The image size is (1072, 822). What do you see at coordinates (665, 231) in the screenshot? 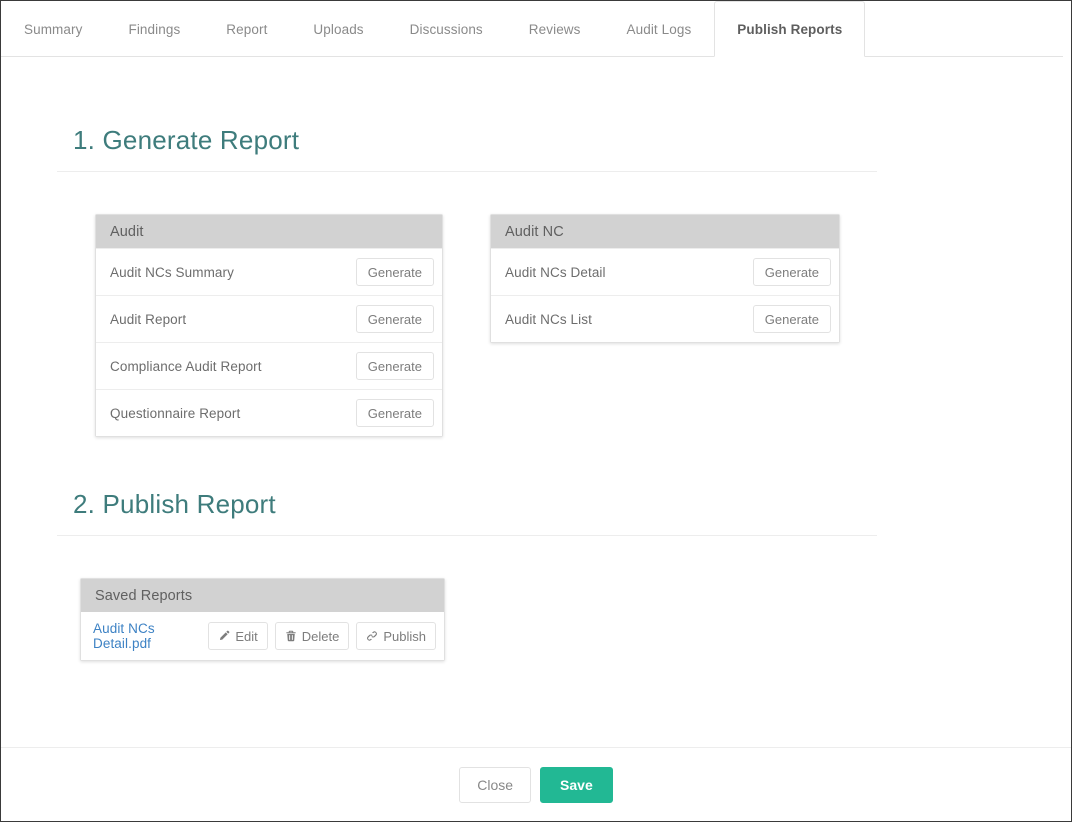
I see `audit-nc-panel-header: Audit NC` at bounding box center [665, 231].